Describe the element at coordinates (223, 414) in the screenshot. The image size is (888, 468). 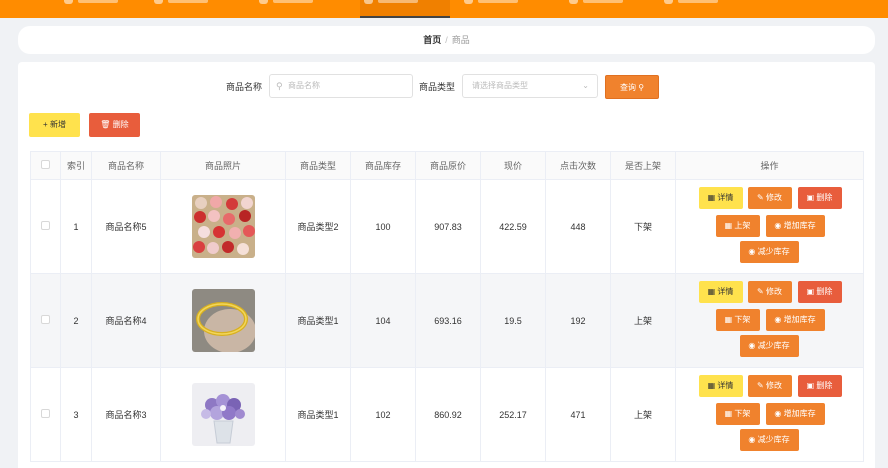
I see `purple-flower-vase-image` at that location.